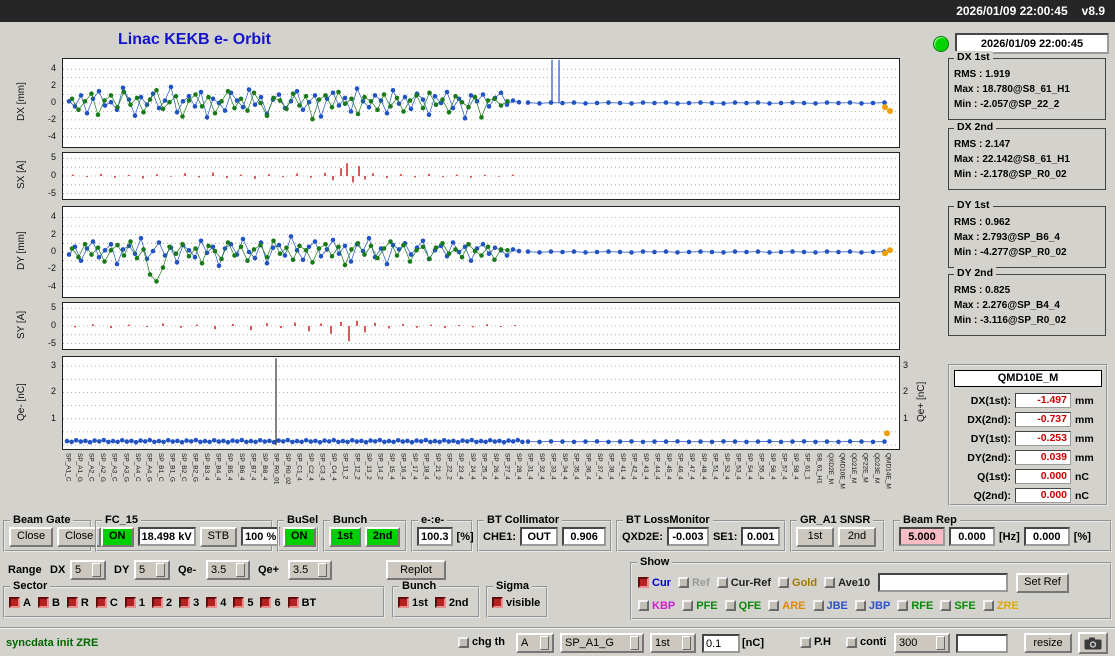 The height and width of the screenshot is (656, 1115). Describe the element at coordinates (693, 583) in the screenshot. I see `toggle-ref: Ref` at that location.